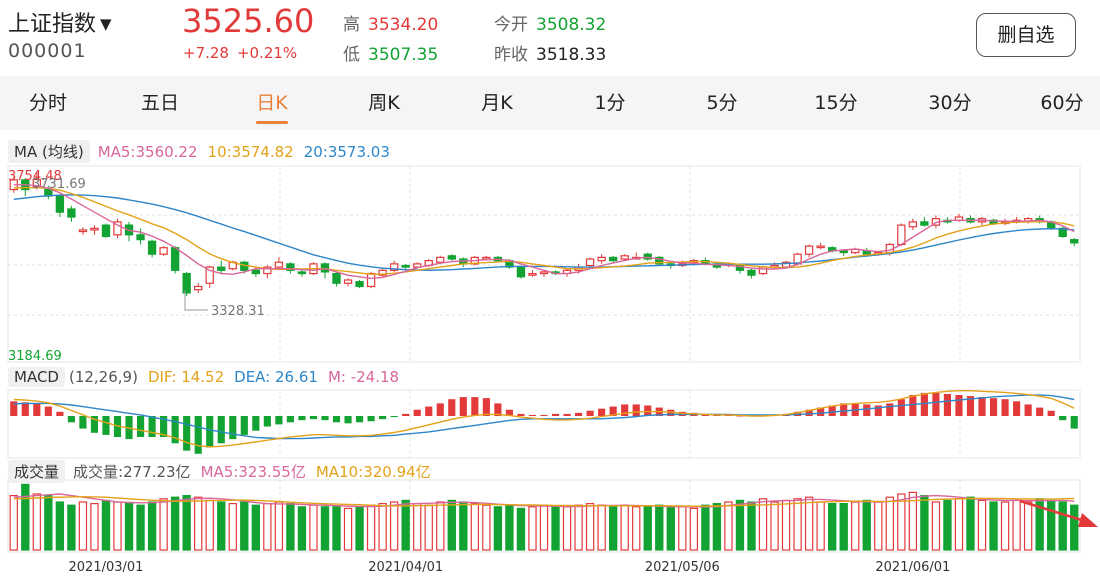 The height and width of the screenshot is (583, 1100). I want to click on ma20-value: 20:3573.03, so click(346, 152).